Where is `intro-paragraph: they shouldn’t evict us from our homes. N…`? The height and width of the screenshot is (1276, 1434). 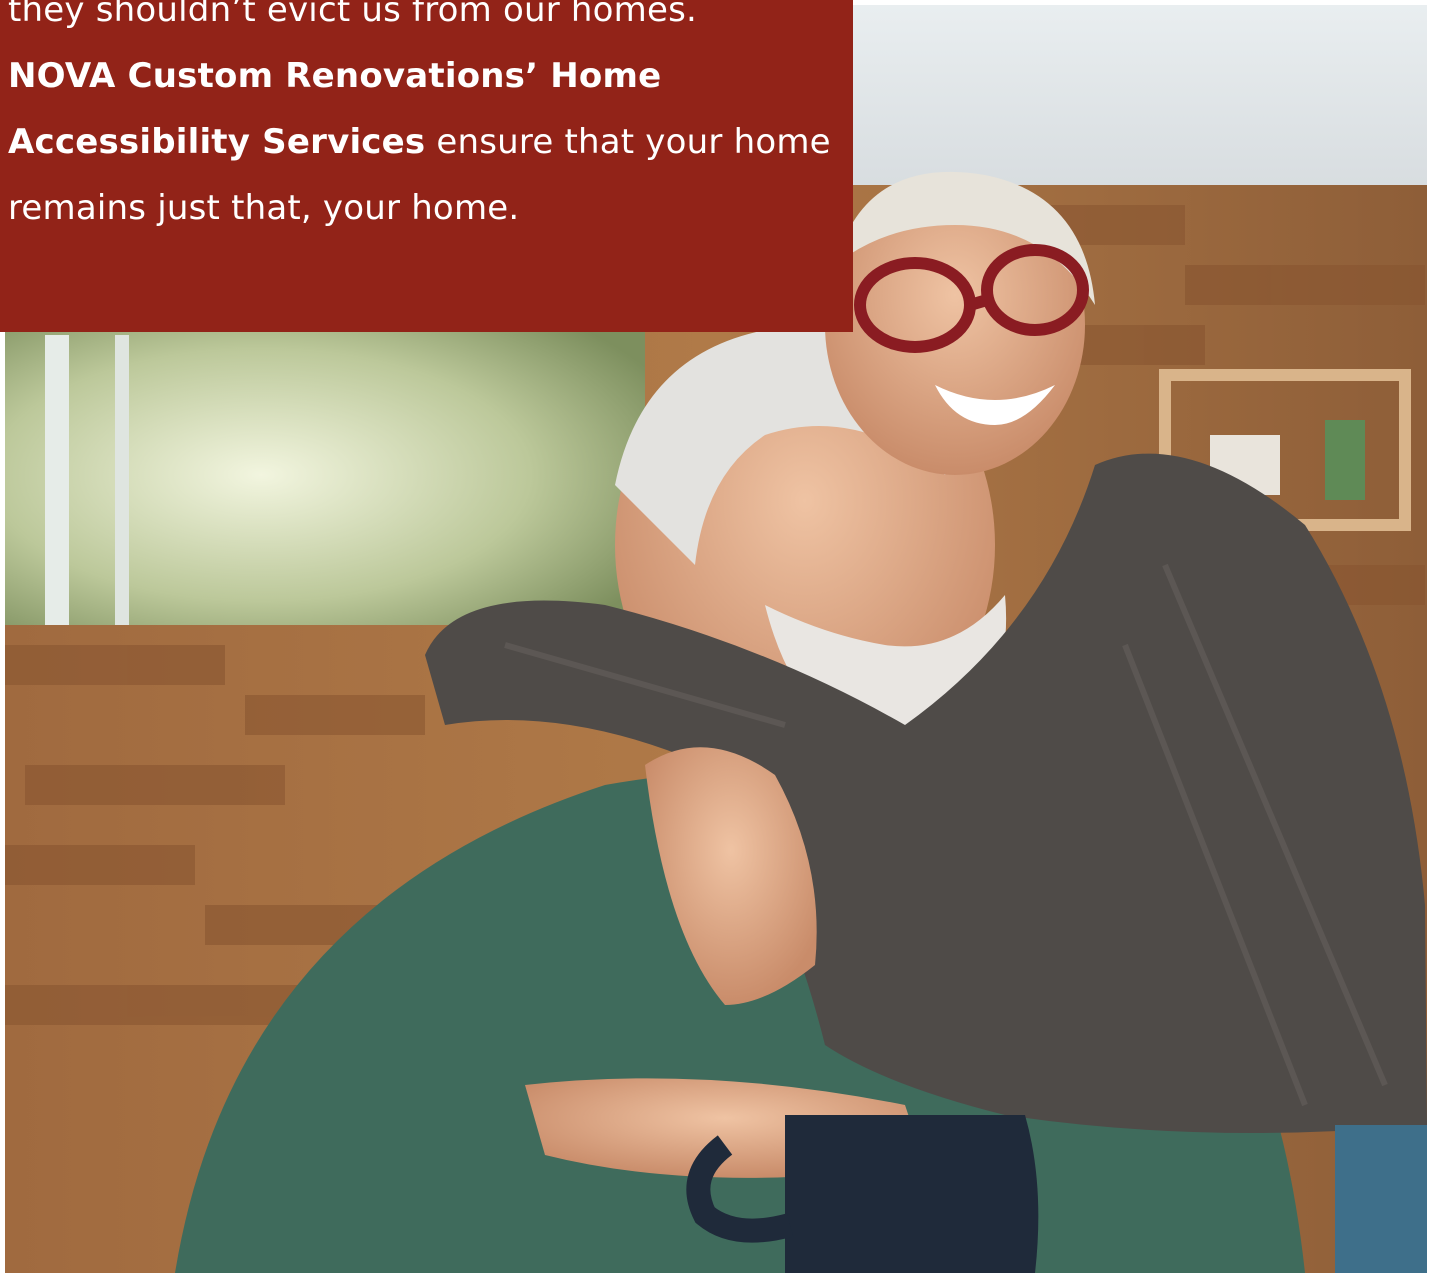
intro-paragraph: they shouldn’t evict us from our homes. N… is located at coordinates (428, 120).